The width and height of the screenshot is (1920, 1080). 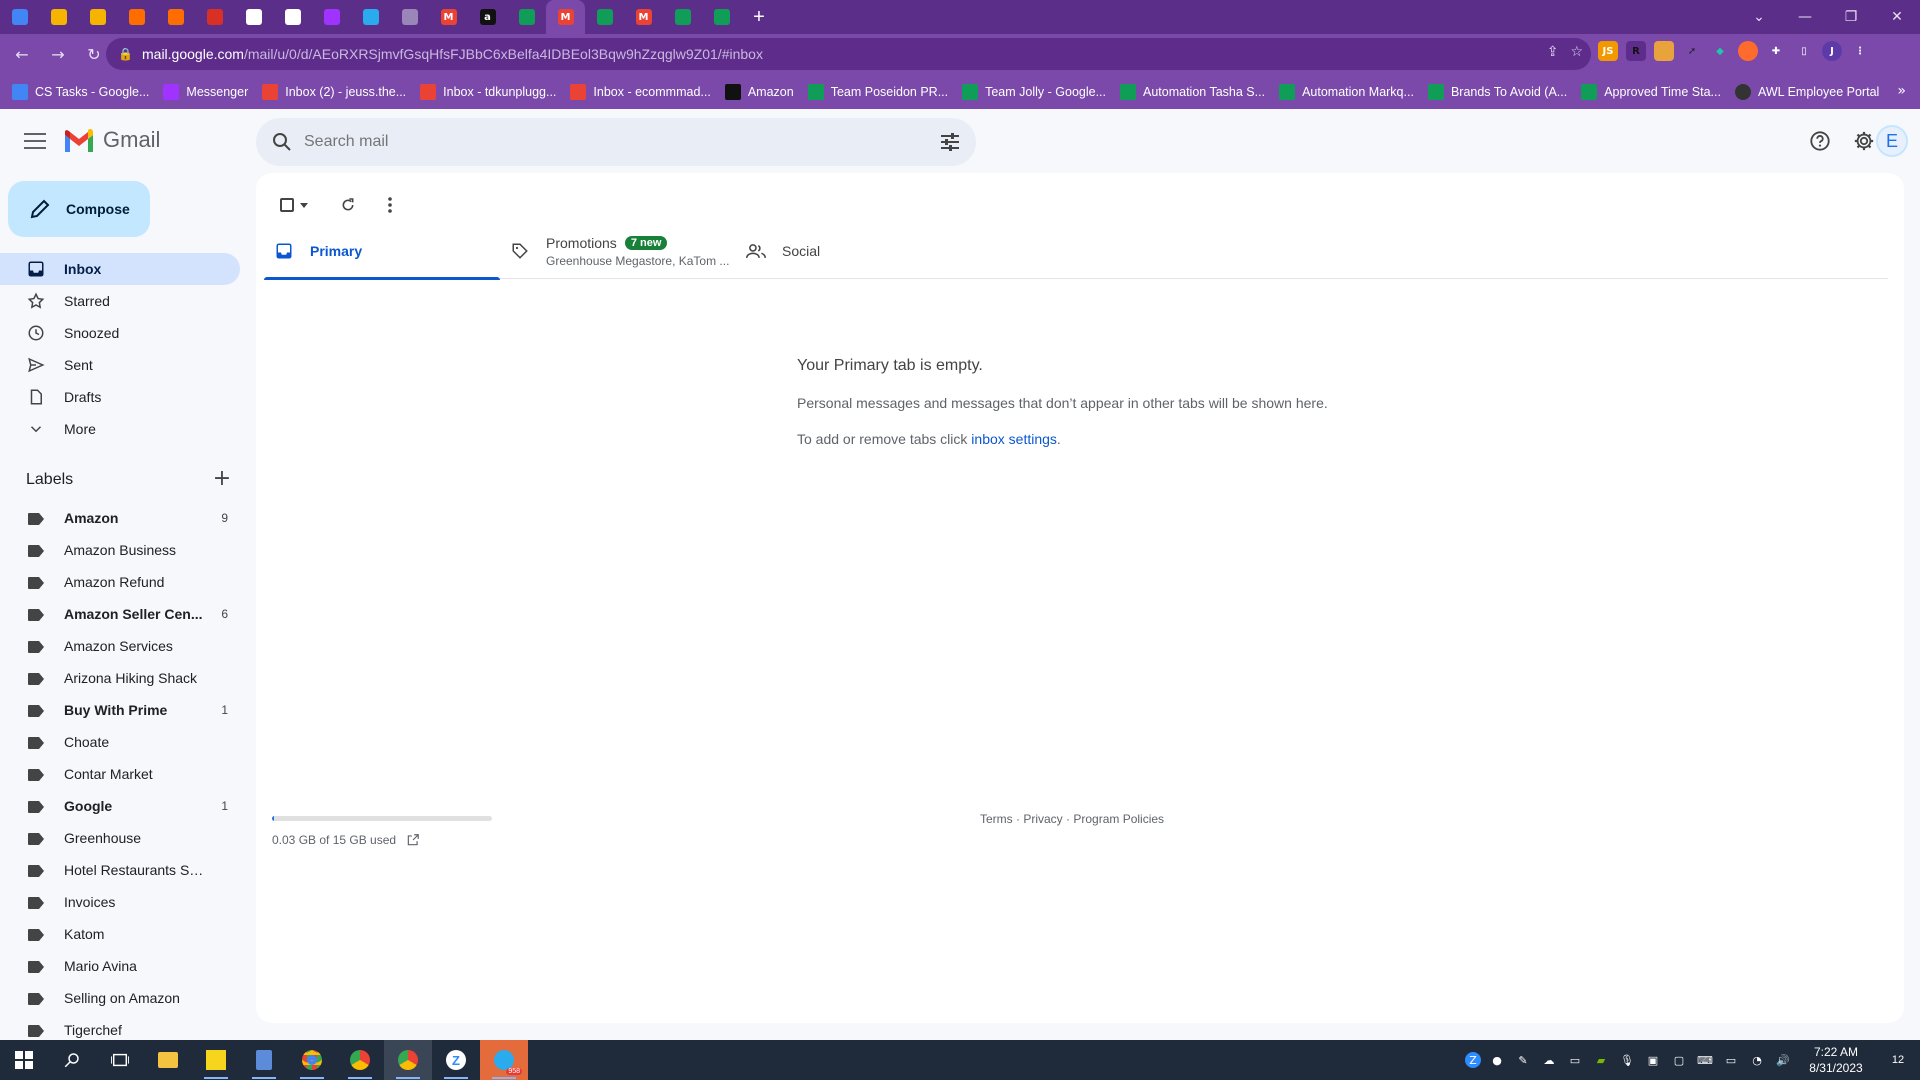 I want to click on sticky-notes-icon, so click(x=216, y=1060).